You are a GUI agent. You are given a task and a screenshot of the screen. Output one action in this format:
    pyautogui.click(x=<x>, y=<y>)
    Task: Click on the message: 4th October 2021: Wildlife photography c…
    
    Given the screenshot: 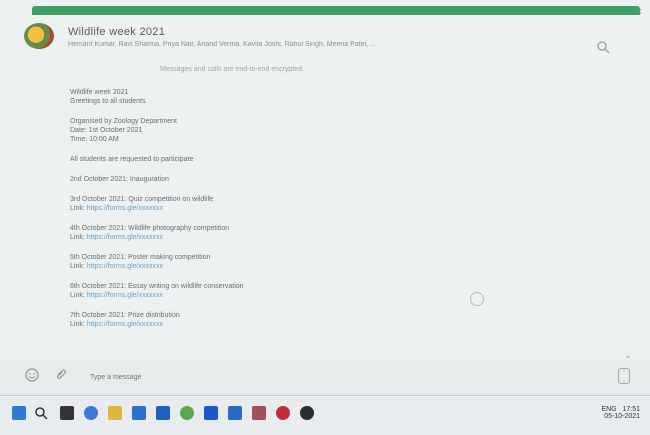 What is the action you would take?
    pyautogui.click(x=280, y=233)
    